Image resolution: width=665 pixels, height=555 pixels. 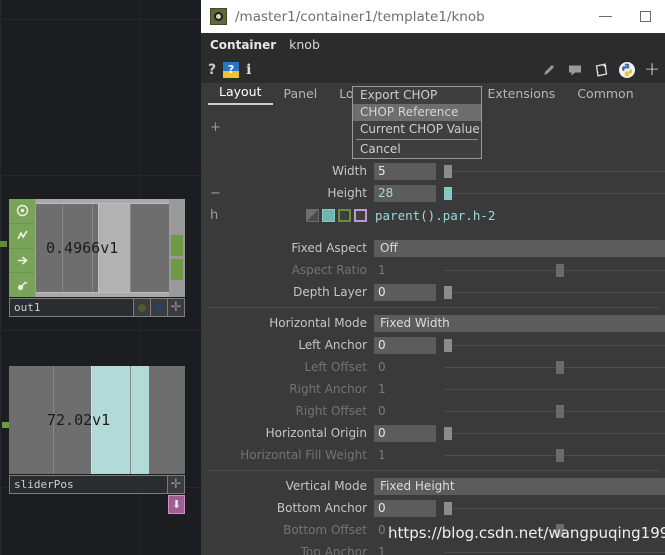 I want to click on tab-extensions: Extensions, so click(x=521, y=95).